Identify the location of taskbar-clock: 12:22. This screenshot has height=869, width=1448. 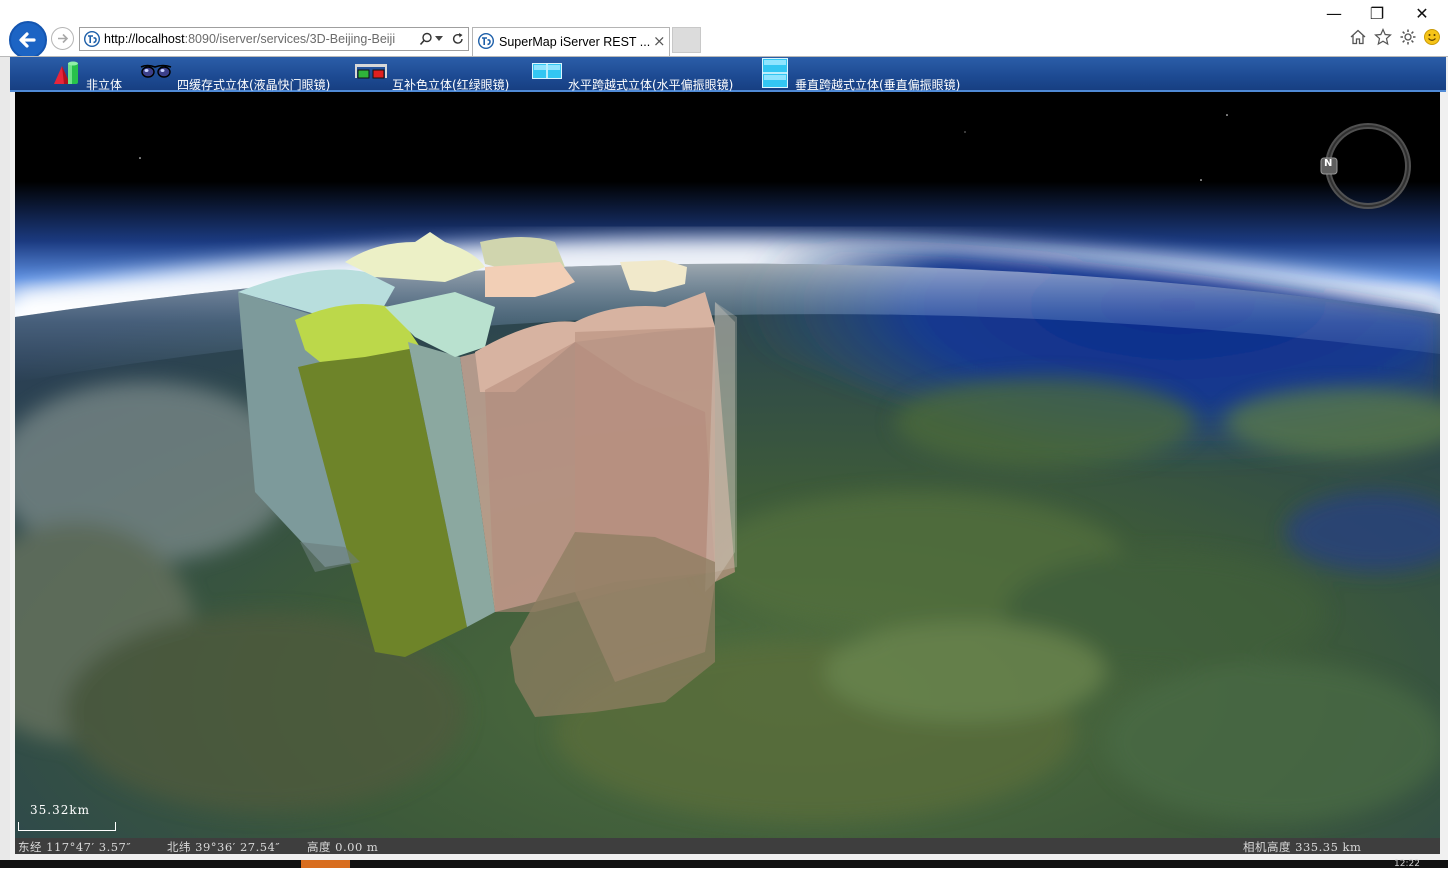
(1407, 864).